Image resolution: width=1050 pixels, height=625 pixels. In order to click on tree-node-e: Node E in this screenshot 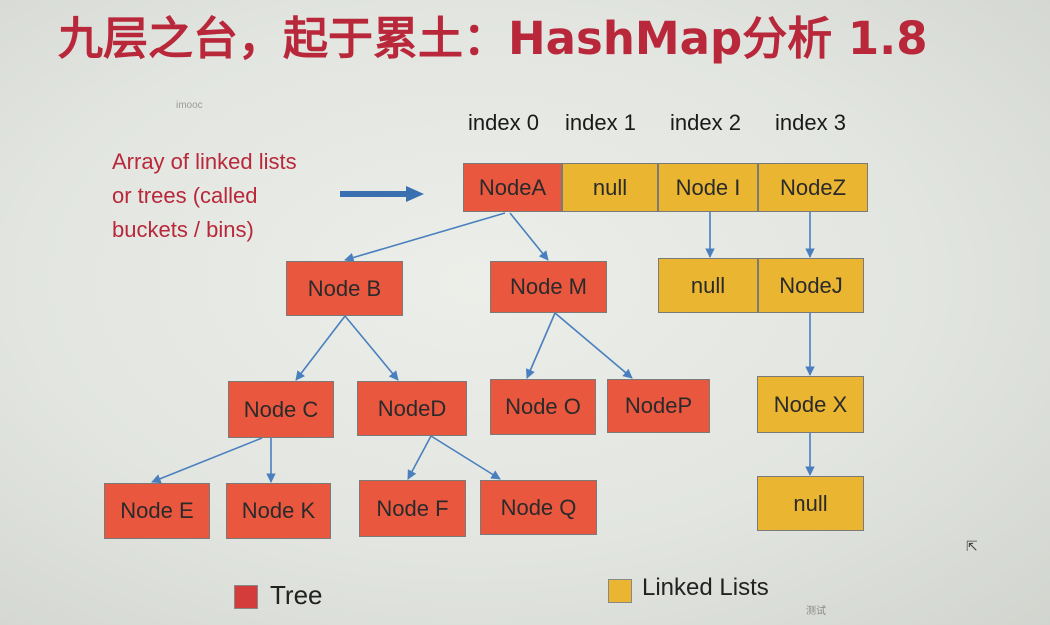, I will do `click(157, 511)`.